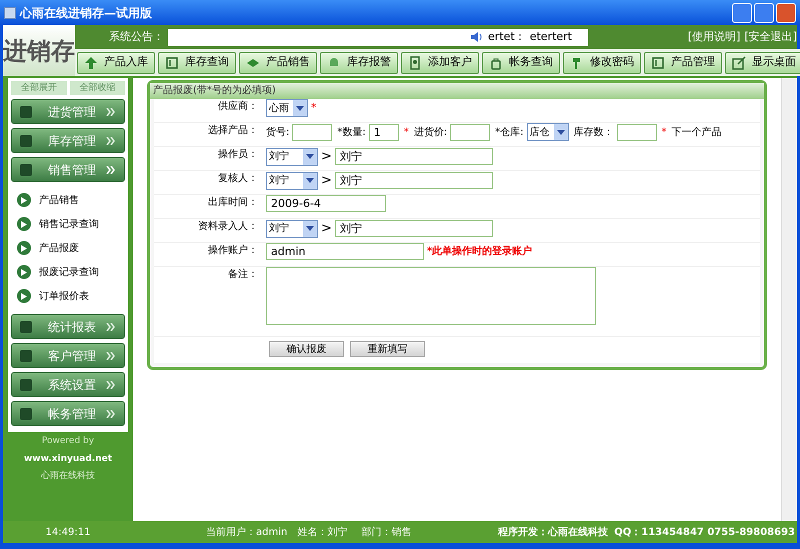 The width and height of the screenshot is (800, 549). I want to click on toolbar-button: 添加客户, so click(440, 63).